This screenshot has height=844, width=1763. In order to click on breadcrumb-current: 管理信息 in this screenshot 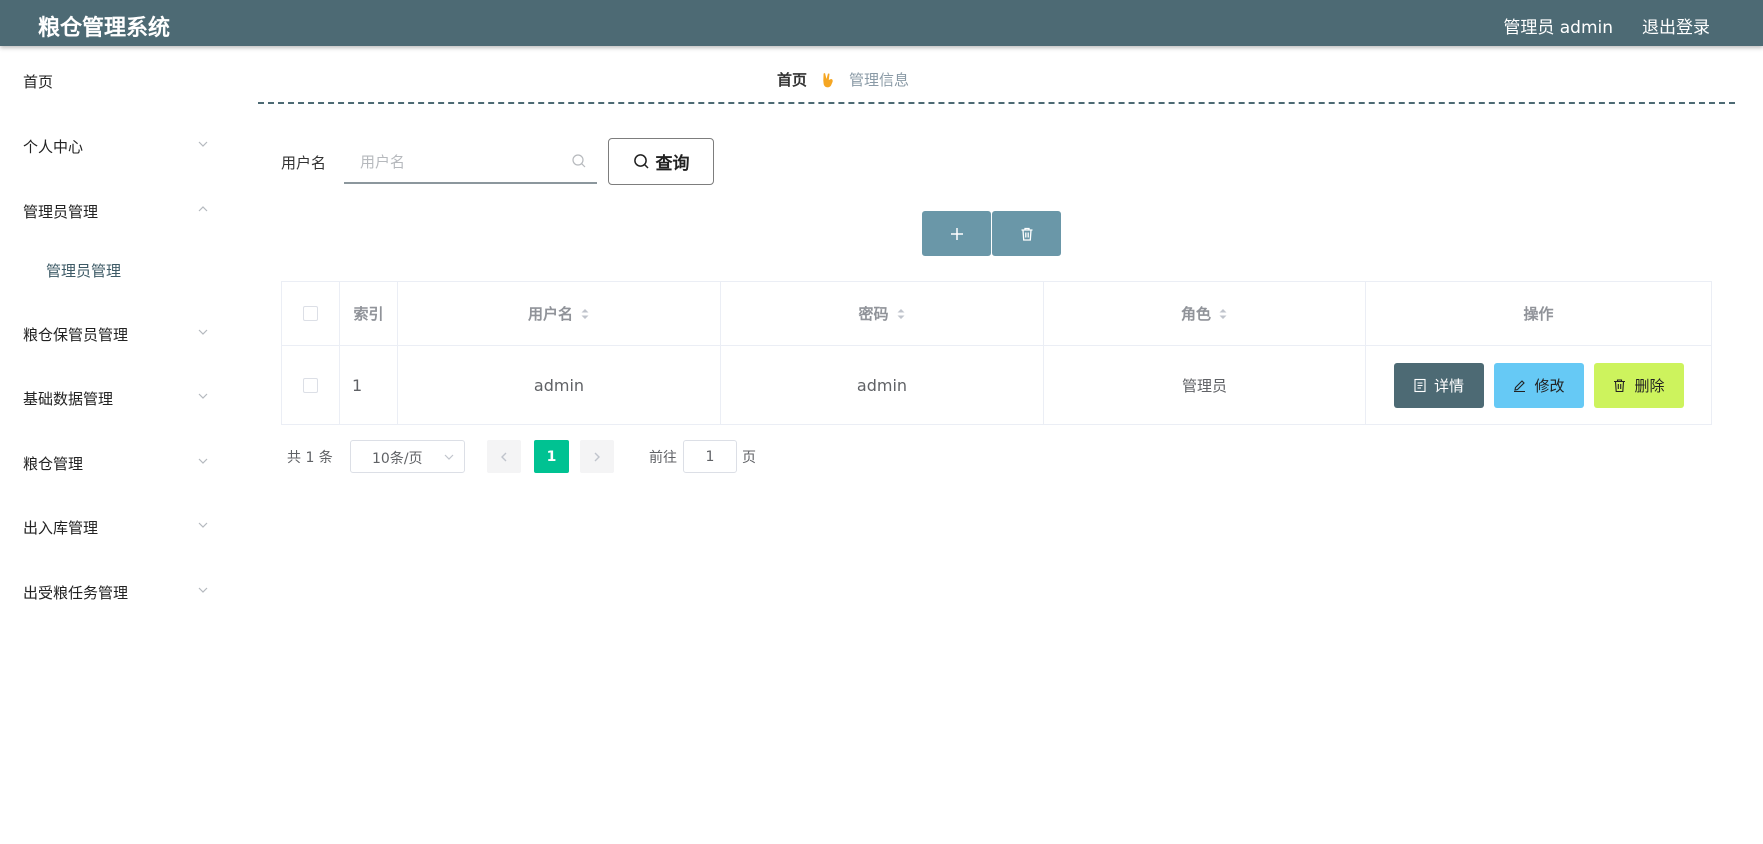, I will do `click(879, 80)`.